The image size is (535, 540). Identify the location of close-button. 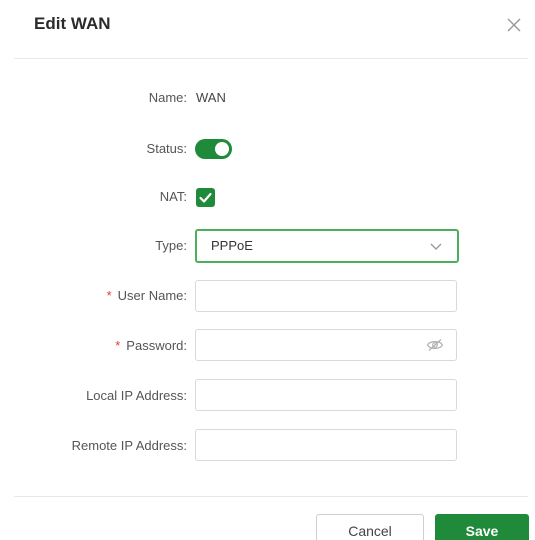
(514, 25).